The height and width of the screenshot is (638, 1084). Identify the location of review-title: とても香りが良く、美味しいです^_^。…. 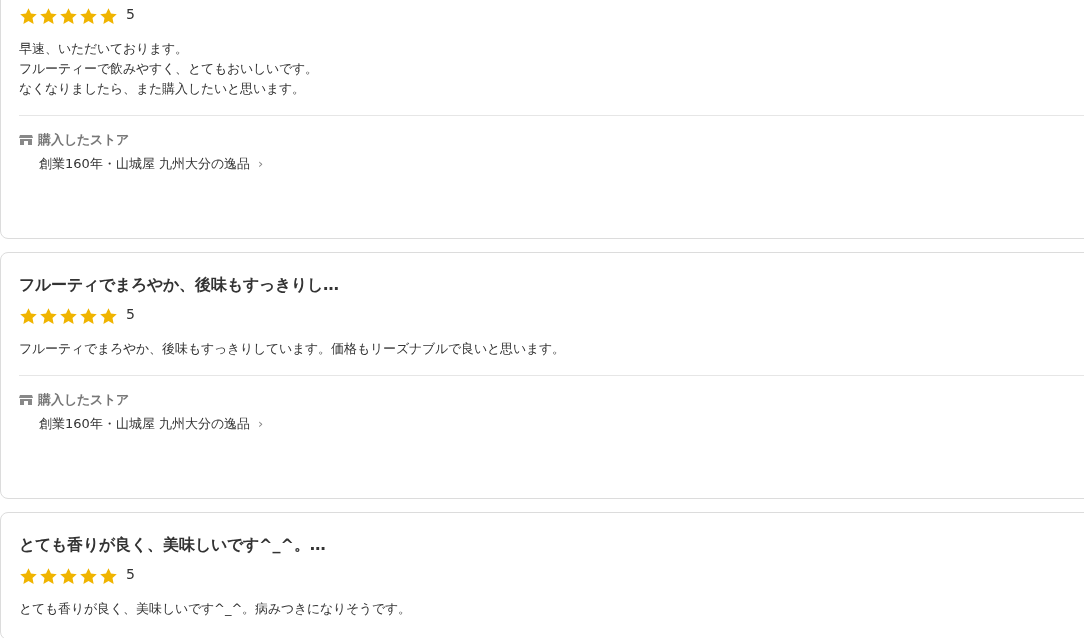
(173, 545).